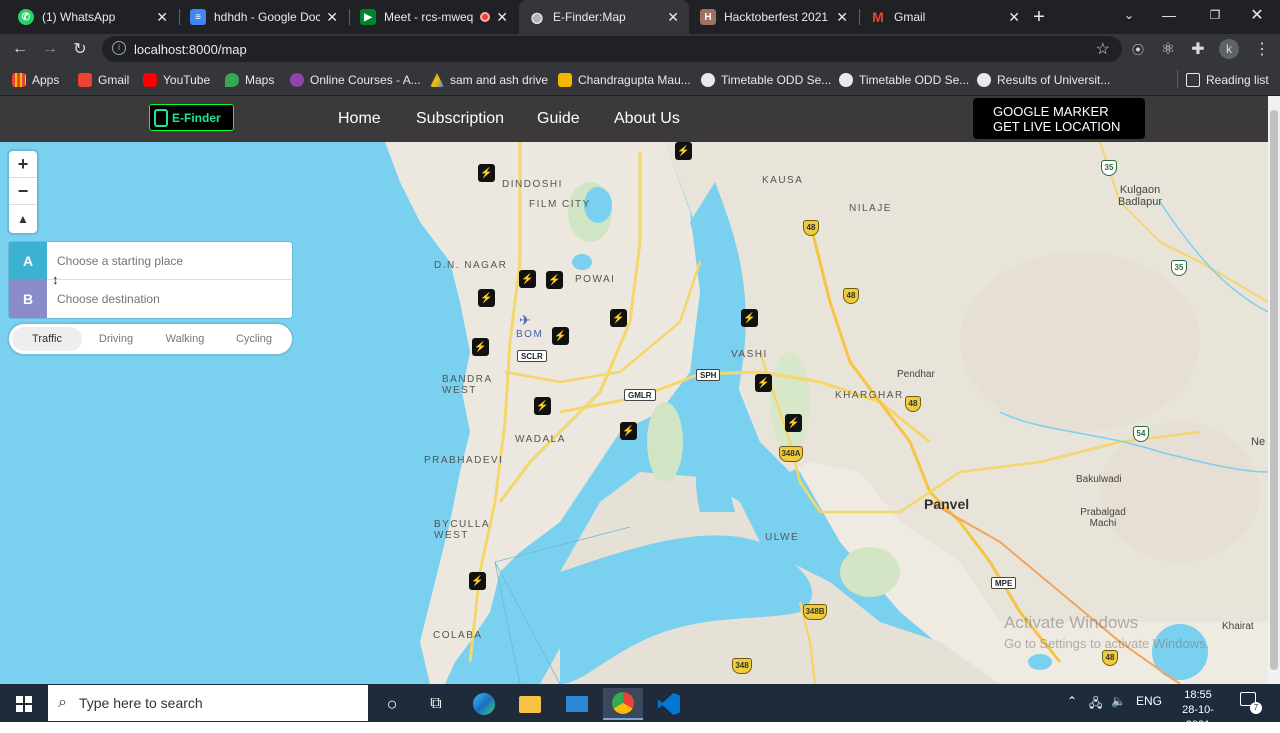 The image size is (1280, 733). What do you see at coordinates (913, 404) in the screenshot?
I see `highway-shield: 48` at bounding box center [913, 404].